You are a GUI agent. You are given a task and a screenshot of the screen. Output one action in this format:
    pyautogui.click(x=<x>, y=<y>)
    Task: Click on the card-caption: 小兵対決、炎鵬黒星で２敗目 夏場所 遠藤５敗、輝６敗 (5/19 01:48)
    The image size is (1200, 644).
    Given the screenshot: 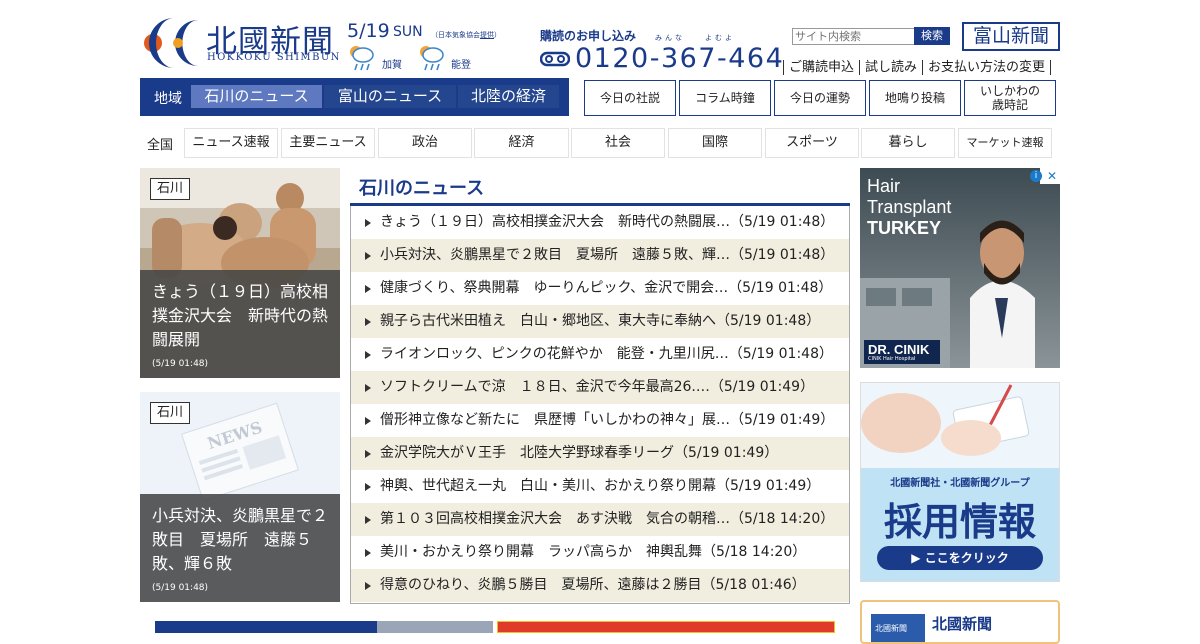 What is the action you would take?
    pyautogui.click(x=240, y=548)
    